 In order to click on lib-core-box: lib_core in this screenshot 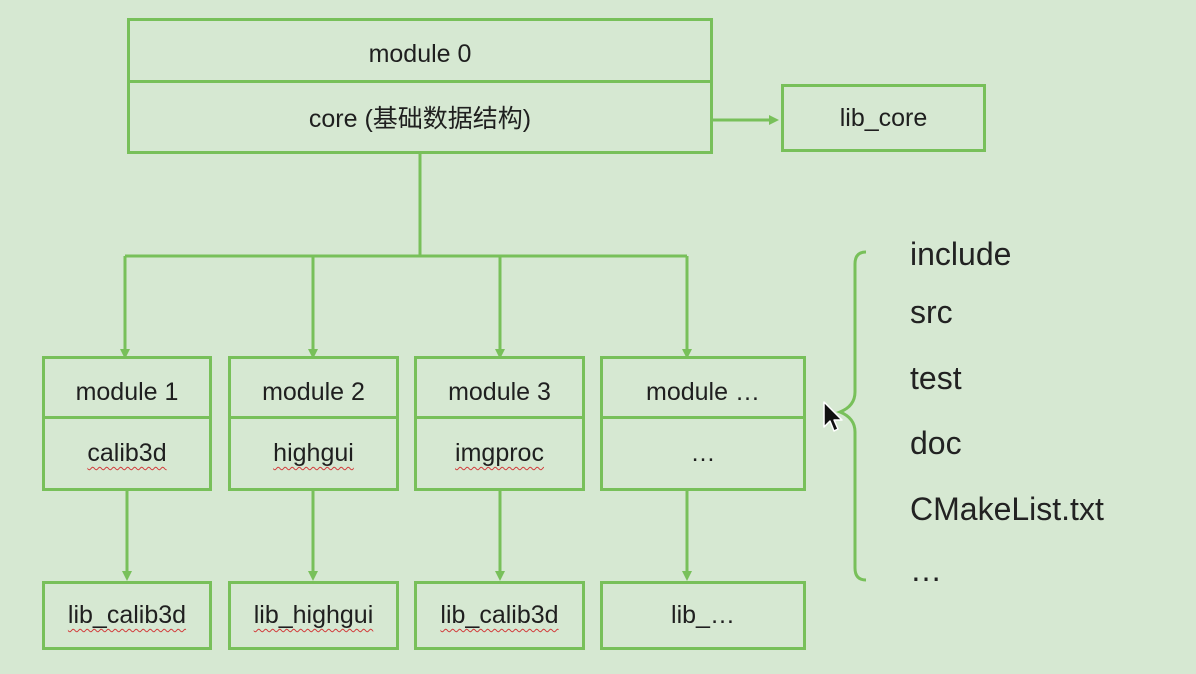, I will do `click(883, 118)`.